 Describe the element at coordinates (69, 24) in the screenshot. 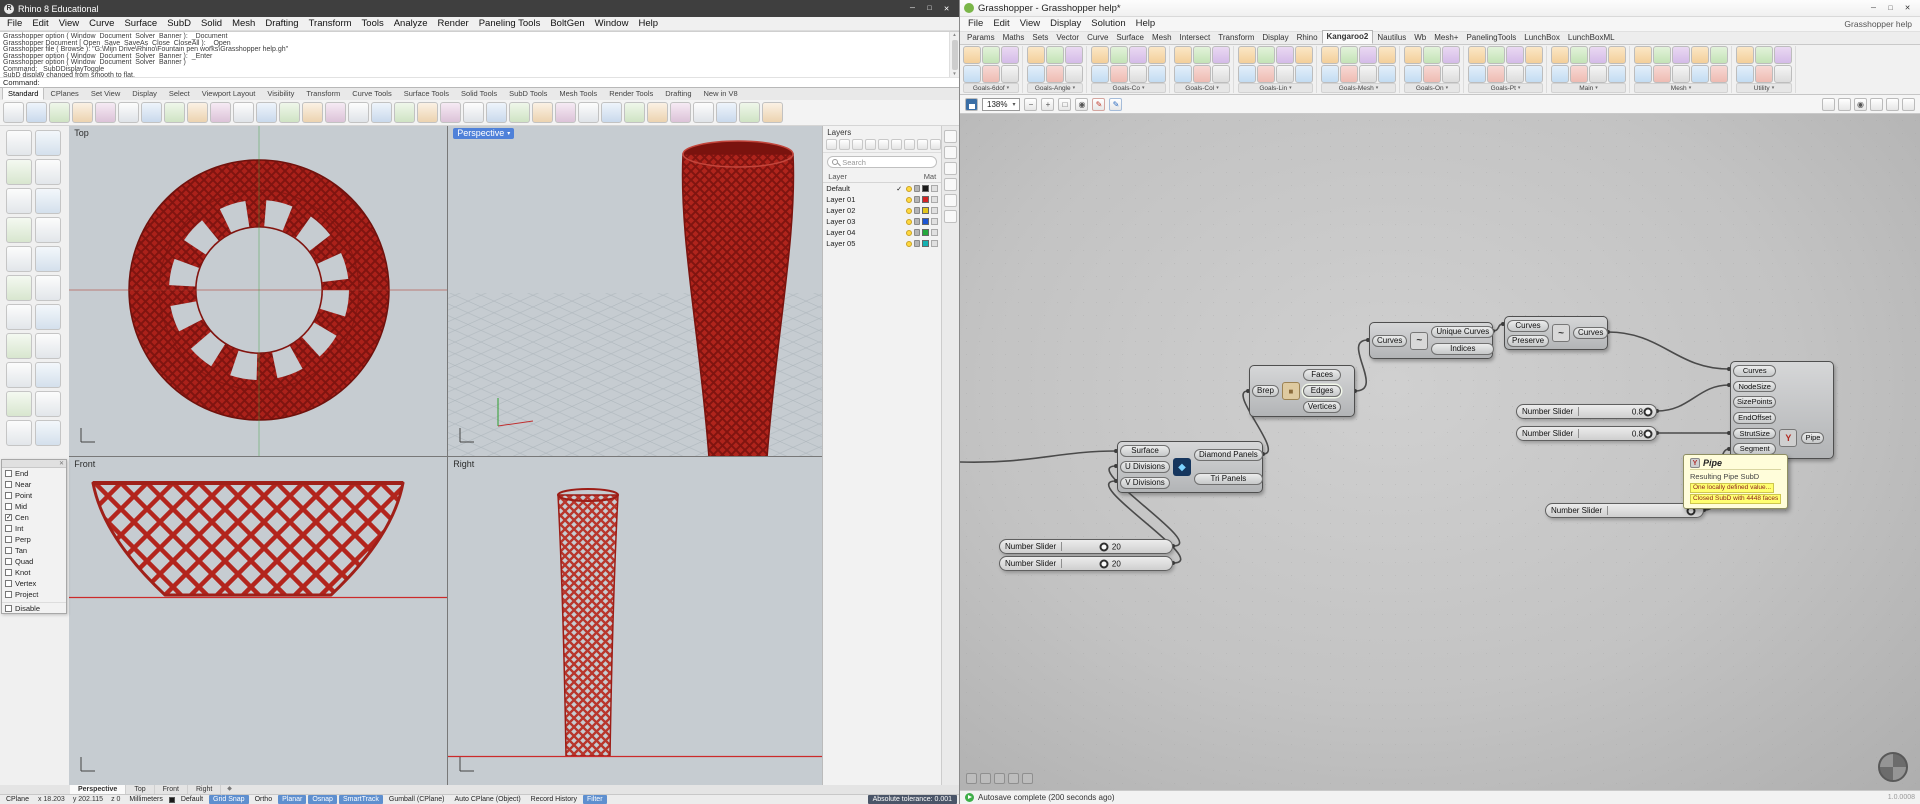

I see `rhino-menu-item: View` at that location.